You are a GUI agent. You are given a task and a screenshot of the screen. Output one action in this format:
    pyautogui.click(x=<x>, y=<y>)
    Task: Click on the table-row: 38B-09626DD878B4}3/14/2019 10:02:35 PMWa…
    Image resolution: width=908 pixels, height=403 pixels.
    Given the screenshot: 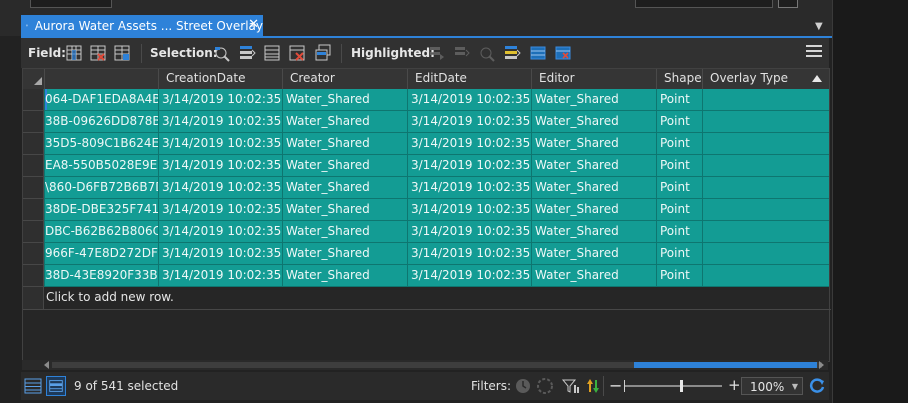 What is the action you would take?
    pyautogui.click(x=426, y=122)
    